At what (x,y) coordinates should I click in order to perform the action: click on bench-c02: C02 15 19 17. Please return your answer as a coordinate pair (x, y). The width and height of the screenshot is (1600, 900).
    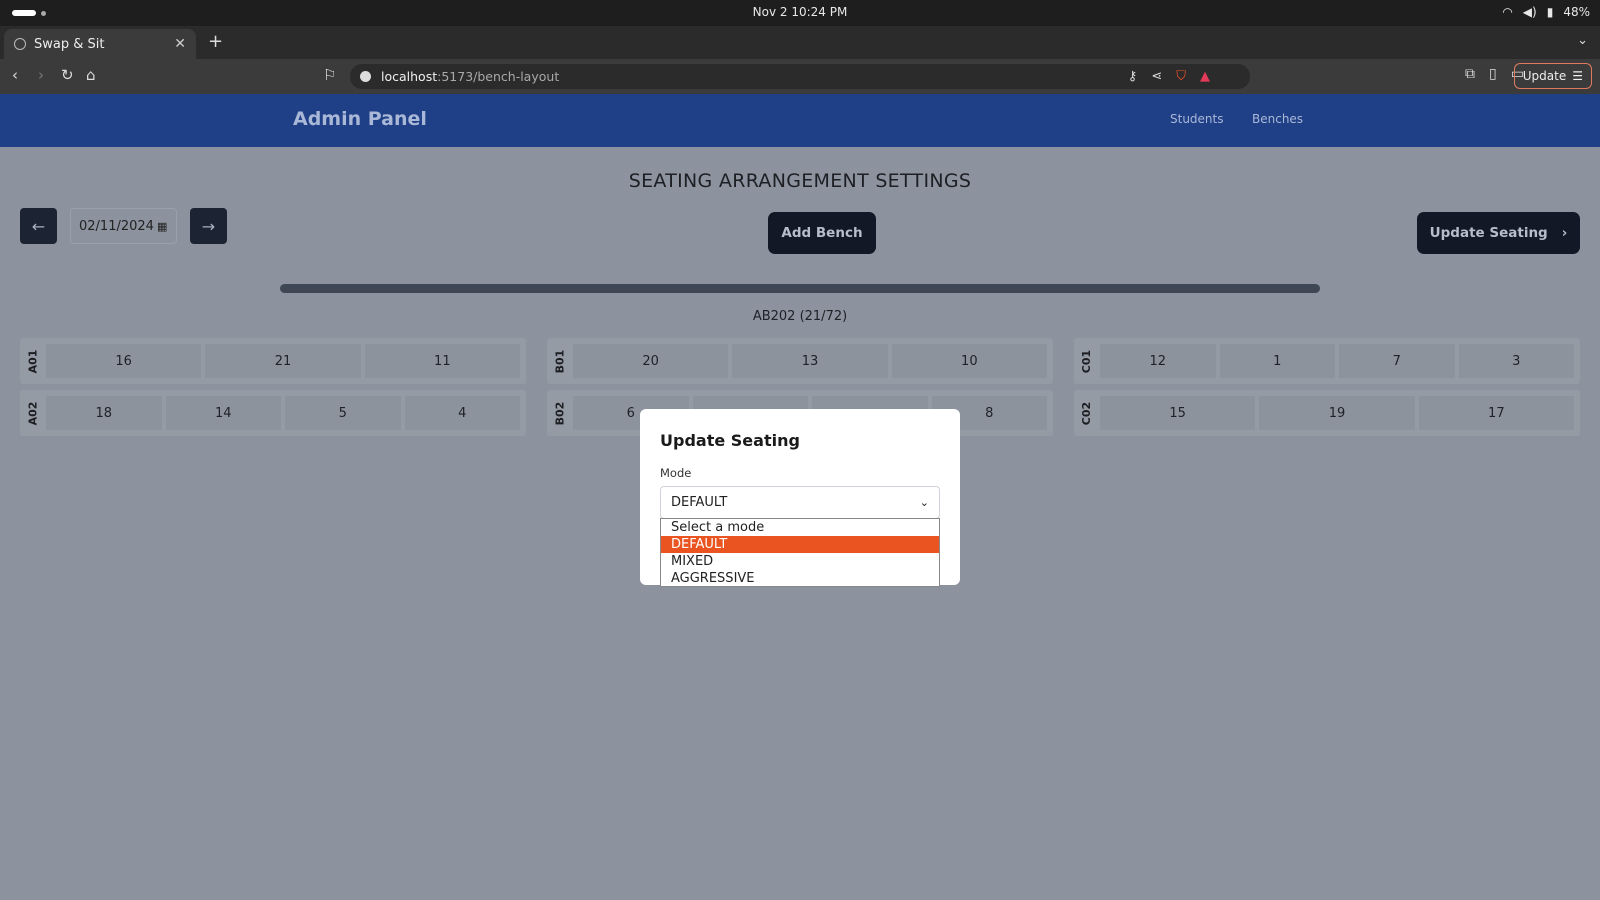
    Looking at the image, I should click on (1327, 413).